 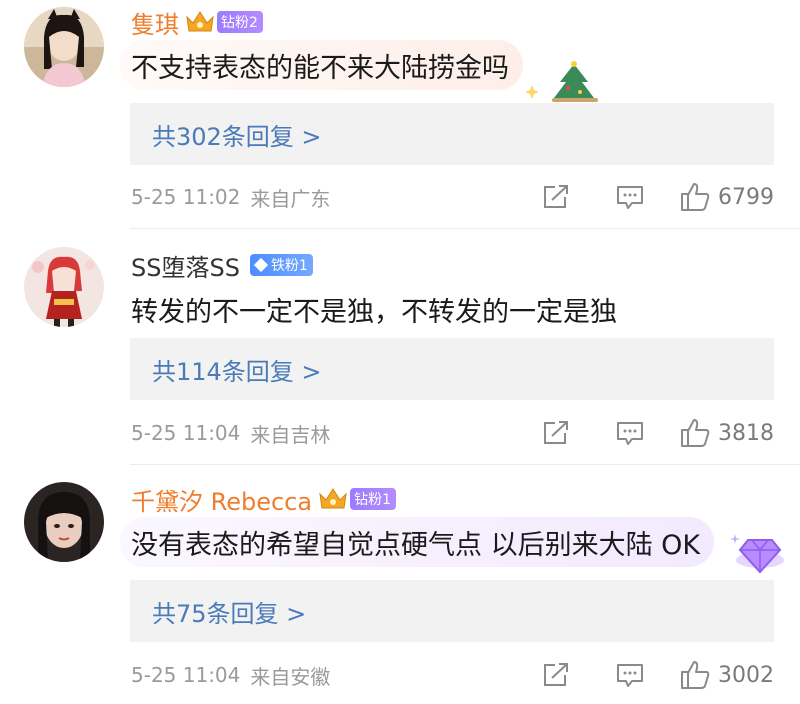 I want to click on replies-link: 共114条回复 >, so click(x=452, y=369).